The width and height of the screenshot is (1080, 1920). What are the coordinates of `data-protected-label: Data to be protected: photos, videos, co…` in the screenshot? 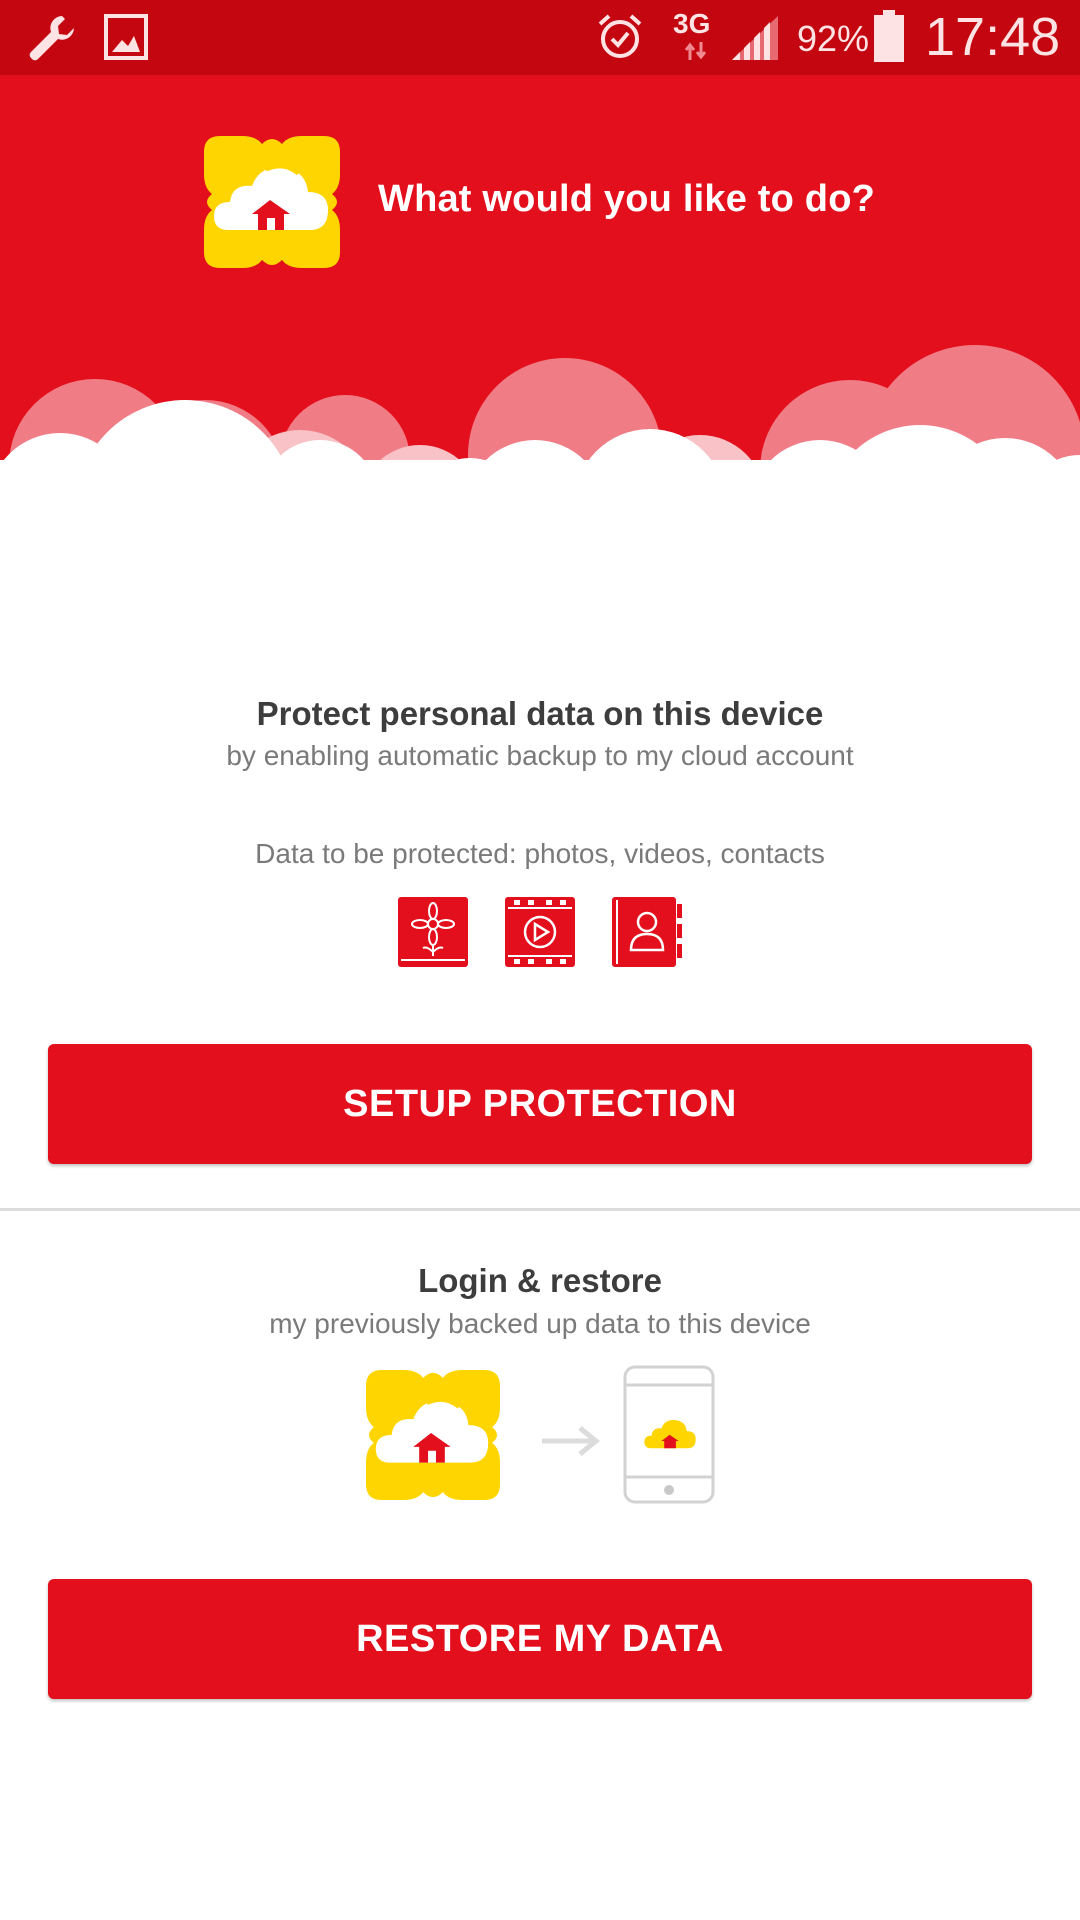 It's located at (540, 853).